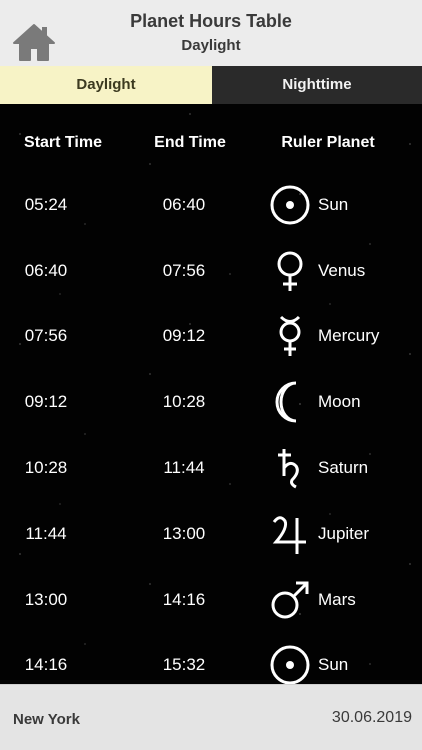 The image size is (422, 750). Describe the element at coordinates (46, 204) in the screenshot. I see `start-time: 05:24` at that location.